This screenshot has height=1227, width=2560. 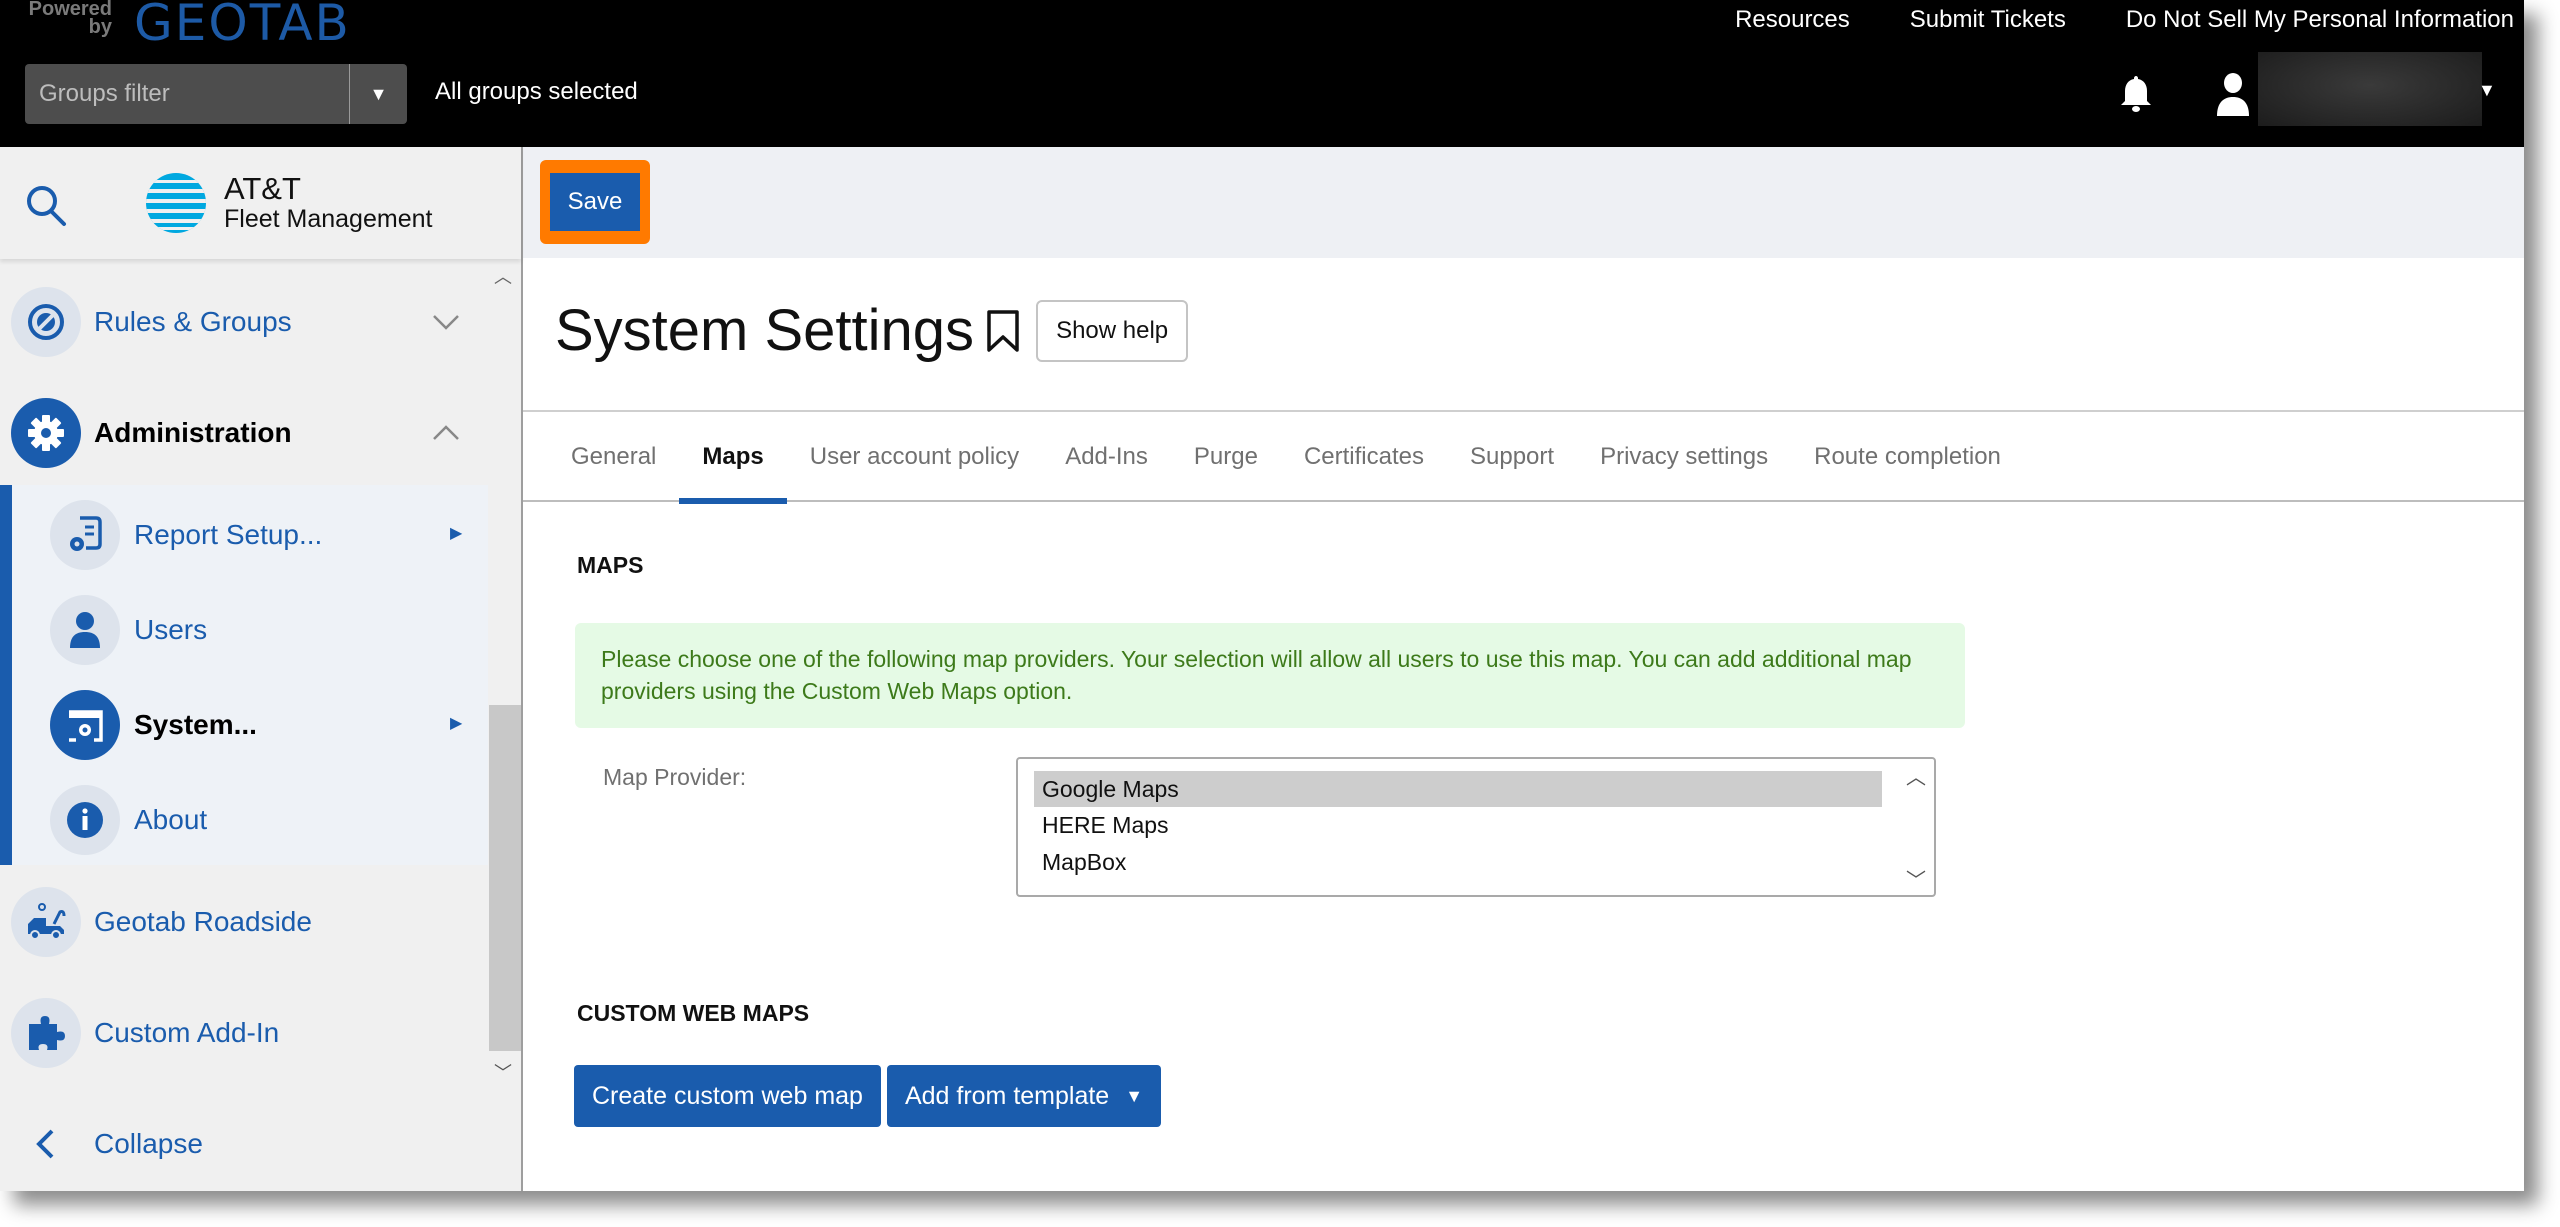 I want to click on sidebar-item-label: Administration, so click(x=193, y=432).